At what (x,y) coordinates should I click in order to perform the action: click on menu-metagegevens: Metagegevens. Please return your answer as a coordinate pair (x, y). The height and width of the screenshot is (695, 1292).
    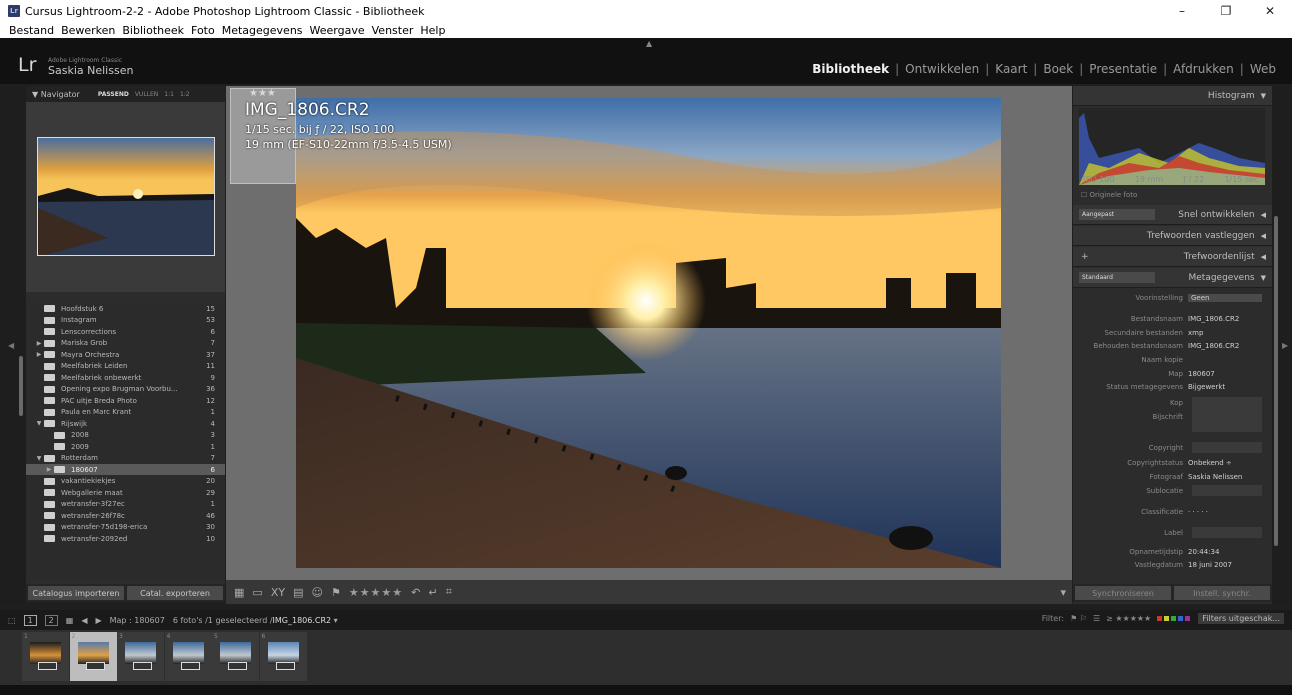
    Looking at the image, I should click on (262, 30).